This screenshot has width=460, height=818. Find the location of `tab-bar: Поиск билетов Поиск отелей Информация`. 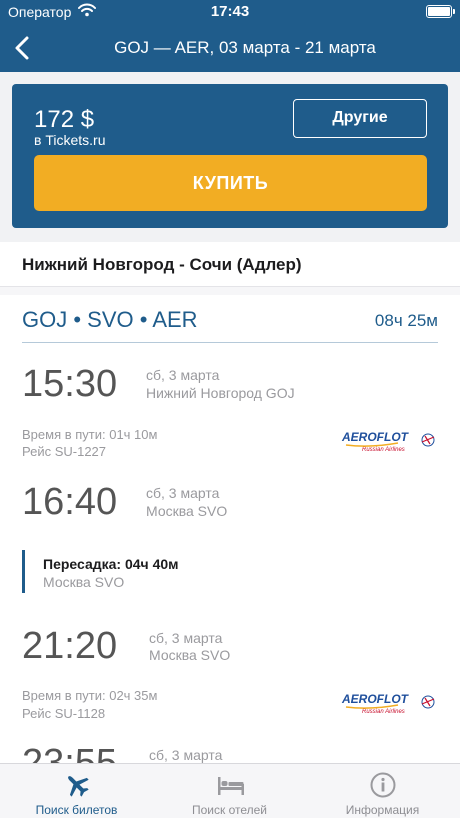

tab-bar: Поиск билетов Поиск отелей Информация is located at coordinates (230, 790).